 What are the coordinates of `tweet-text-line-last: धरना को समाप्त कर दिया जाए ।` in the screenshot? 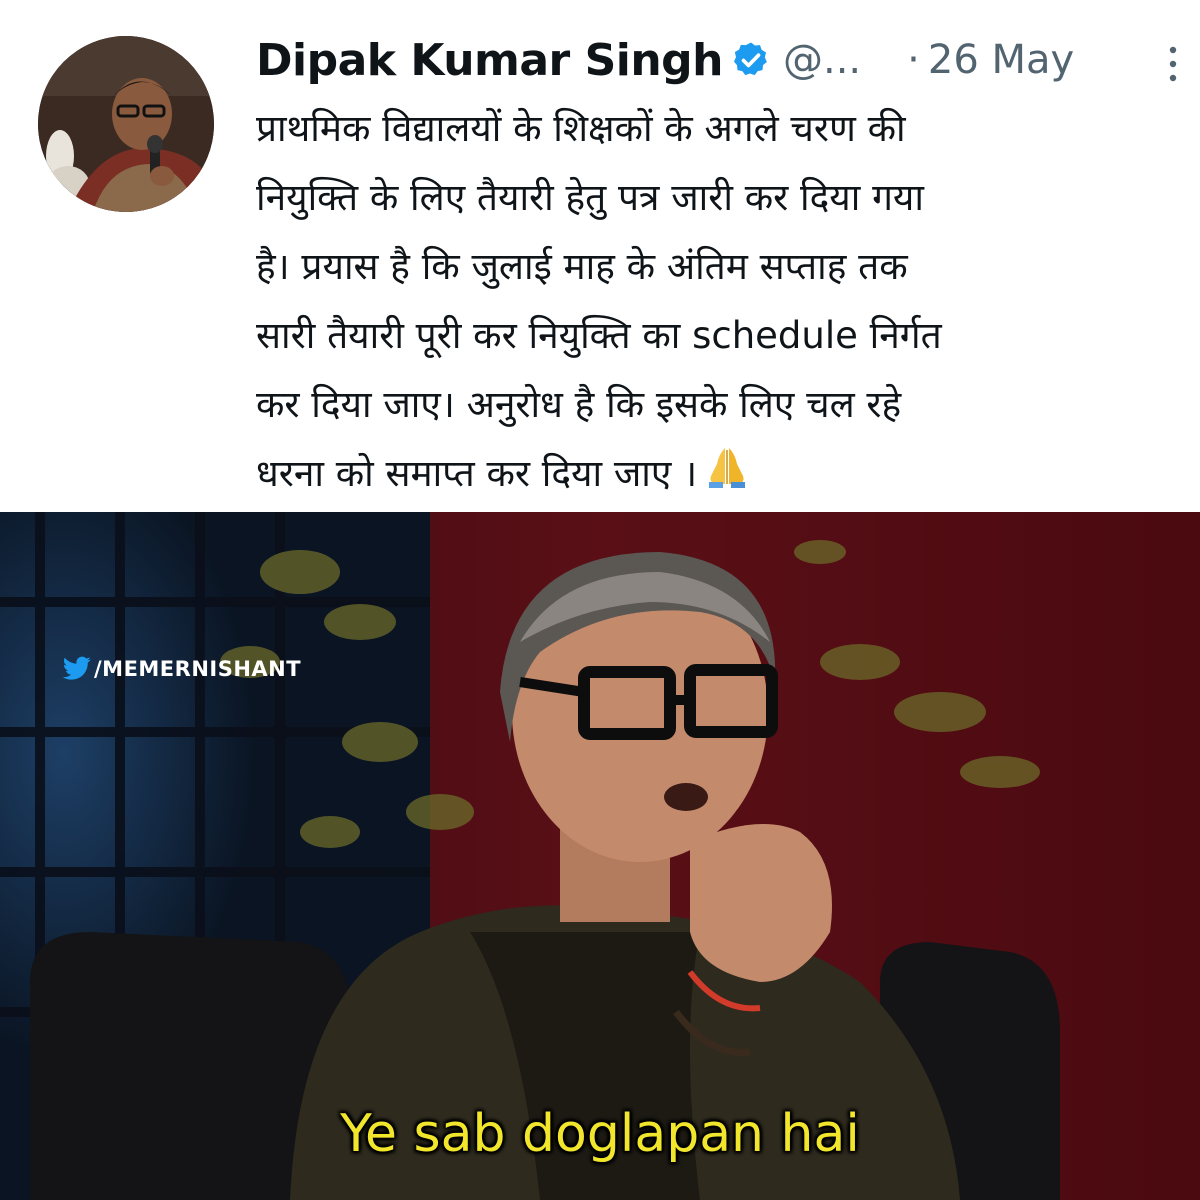 It's located at (706, 474).